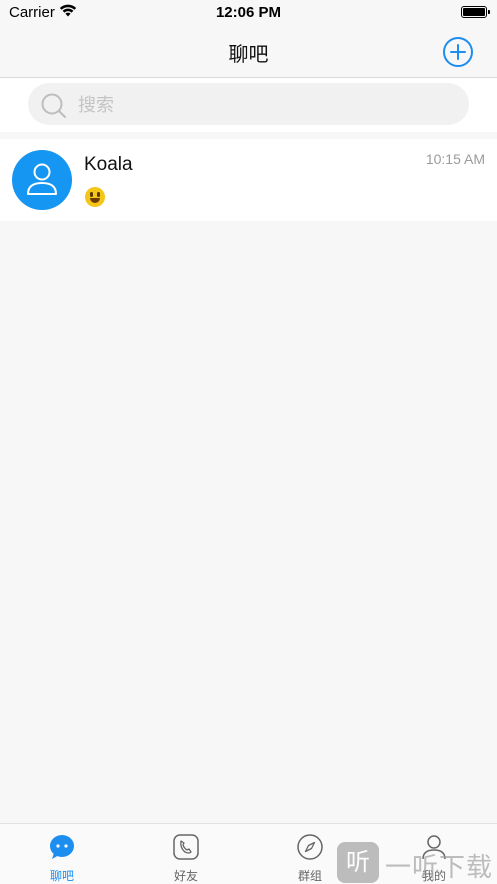 The image size is (497, 884). Describe the element at coordinates (186, 847) in the screenshot. I see `phone-icon` at that location.